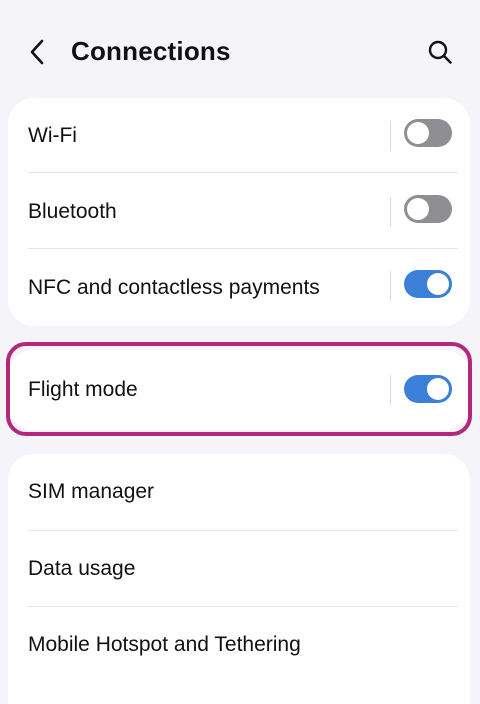  Describe the element at coordinates (91, 491) in the screenshot. I see `sim-manager-label: SIM manager` at that location.